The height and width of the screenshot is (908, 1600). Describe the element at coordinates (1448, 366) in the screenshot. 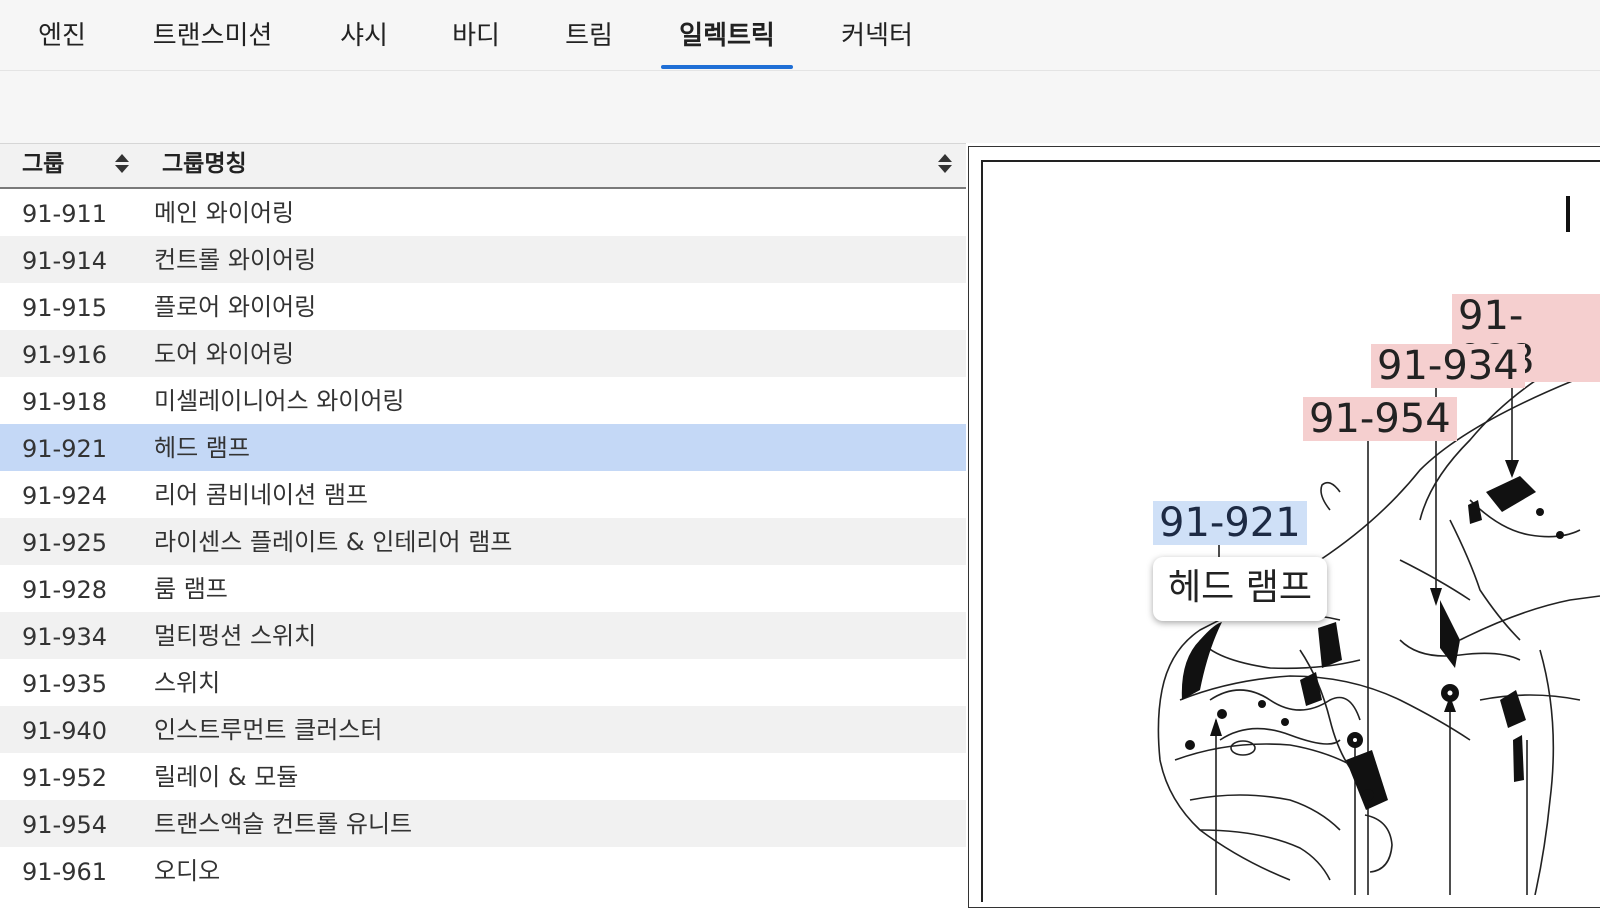

I see `callout-91-934: 91-934` at that location.